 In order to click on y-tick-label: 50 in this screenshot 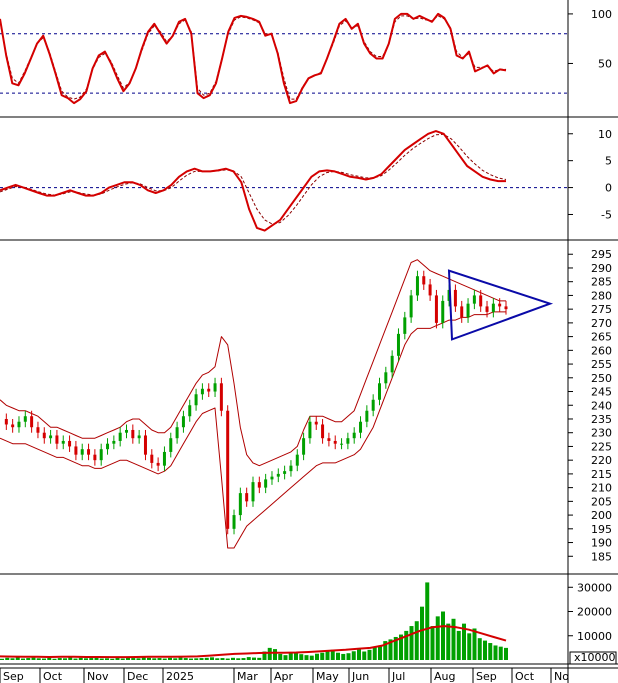, I will do `click(605, 63)`.